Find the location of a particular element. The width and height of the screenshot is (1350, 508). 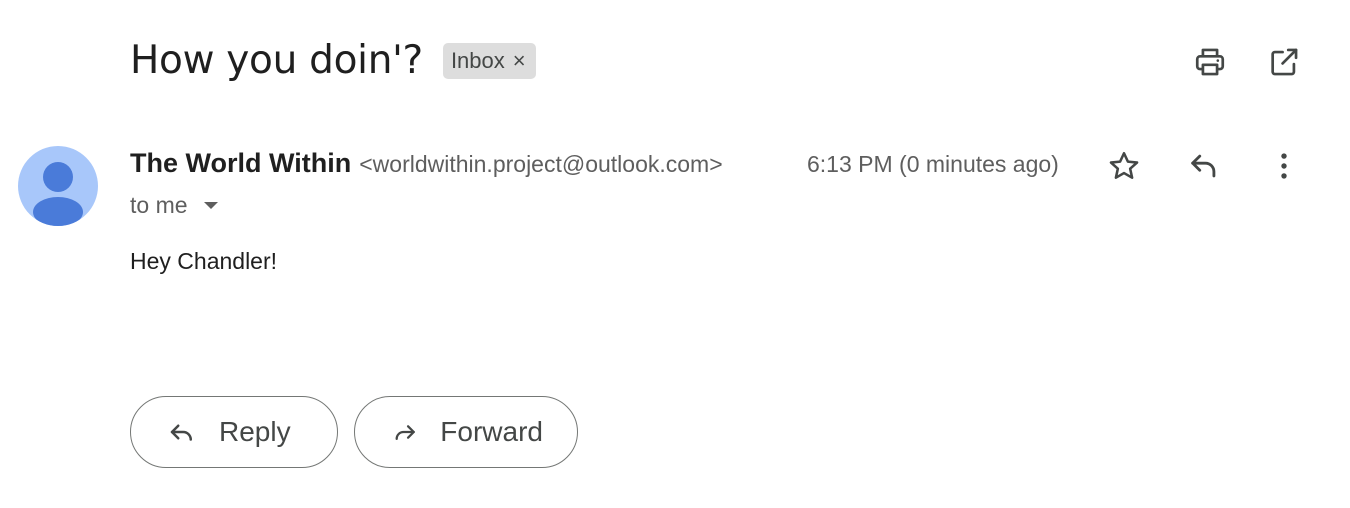

subject-row: How you doin'? Inbox × is located at coordinates (333, 60).